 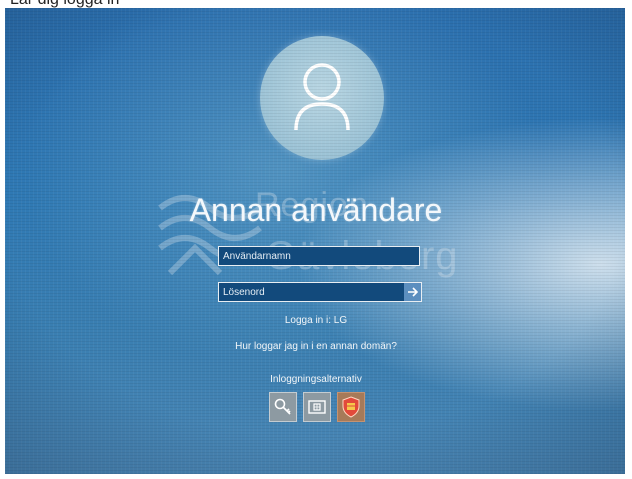 I want to click on signin-domain-text: Logga in i: LG, so click(x=316, y=320).